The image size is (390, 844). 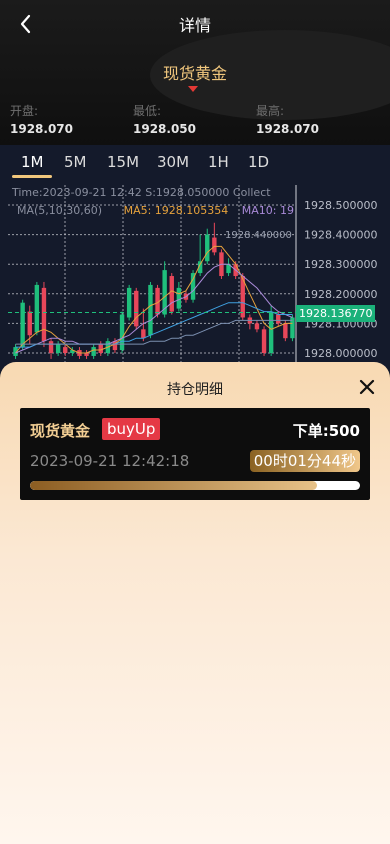 I want to click on stat-open-label: 开盘:, so click(x=24, y=111).